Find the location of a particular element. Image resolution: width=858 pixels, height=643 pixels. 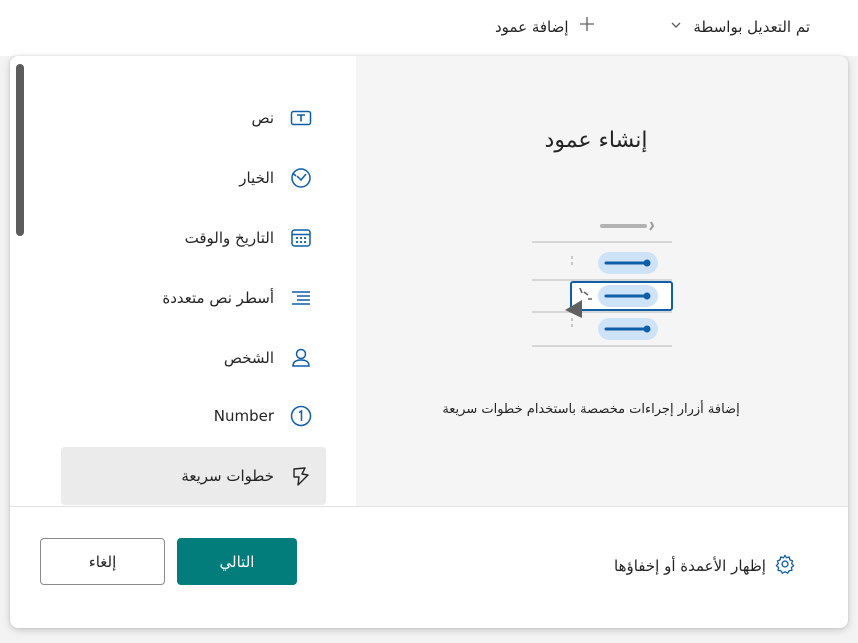

show-hide-columns-label: إظهار الأعمدة أو إخفاؤها is located at coordinates (690, 566).